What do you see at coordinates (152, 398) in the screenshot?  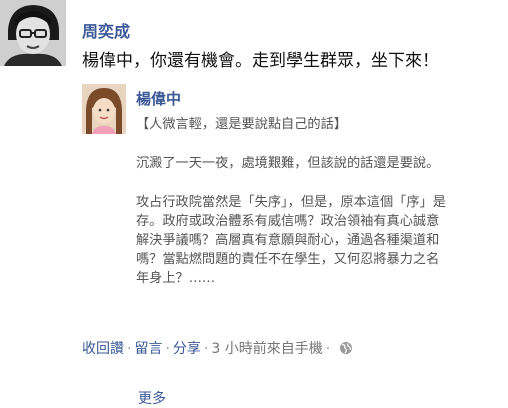 I see `see-more-link: 更多` at bounding box center [152, 398].